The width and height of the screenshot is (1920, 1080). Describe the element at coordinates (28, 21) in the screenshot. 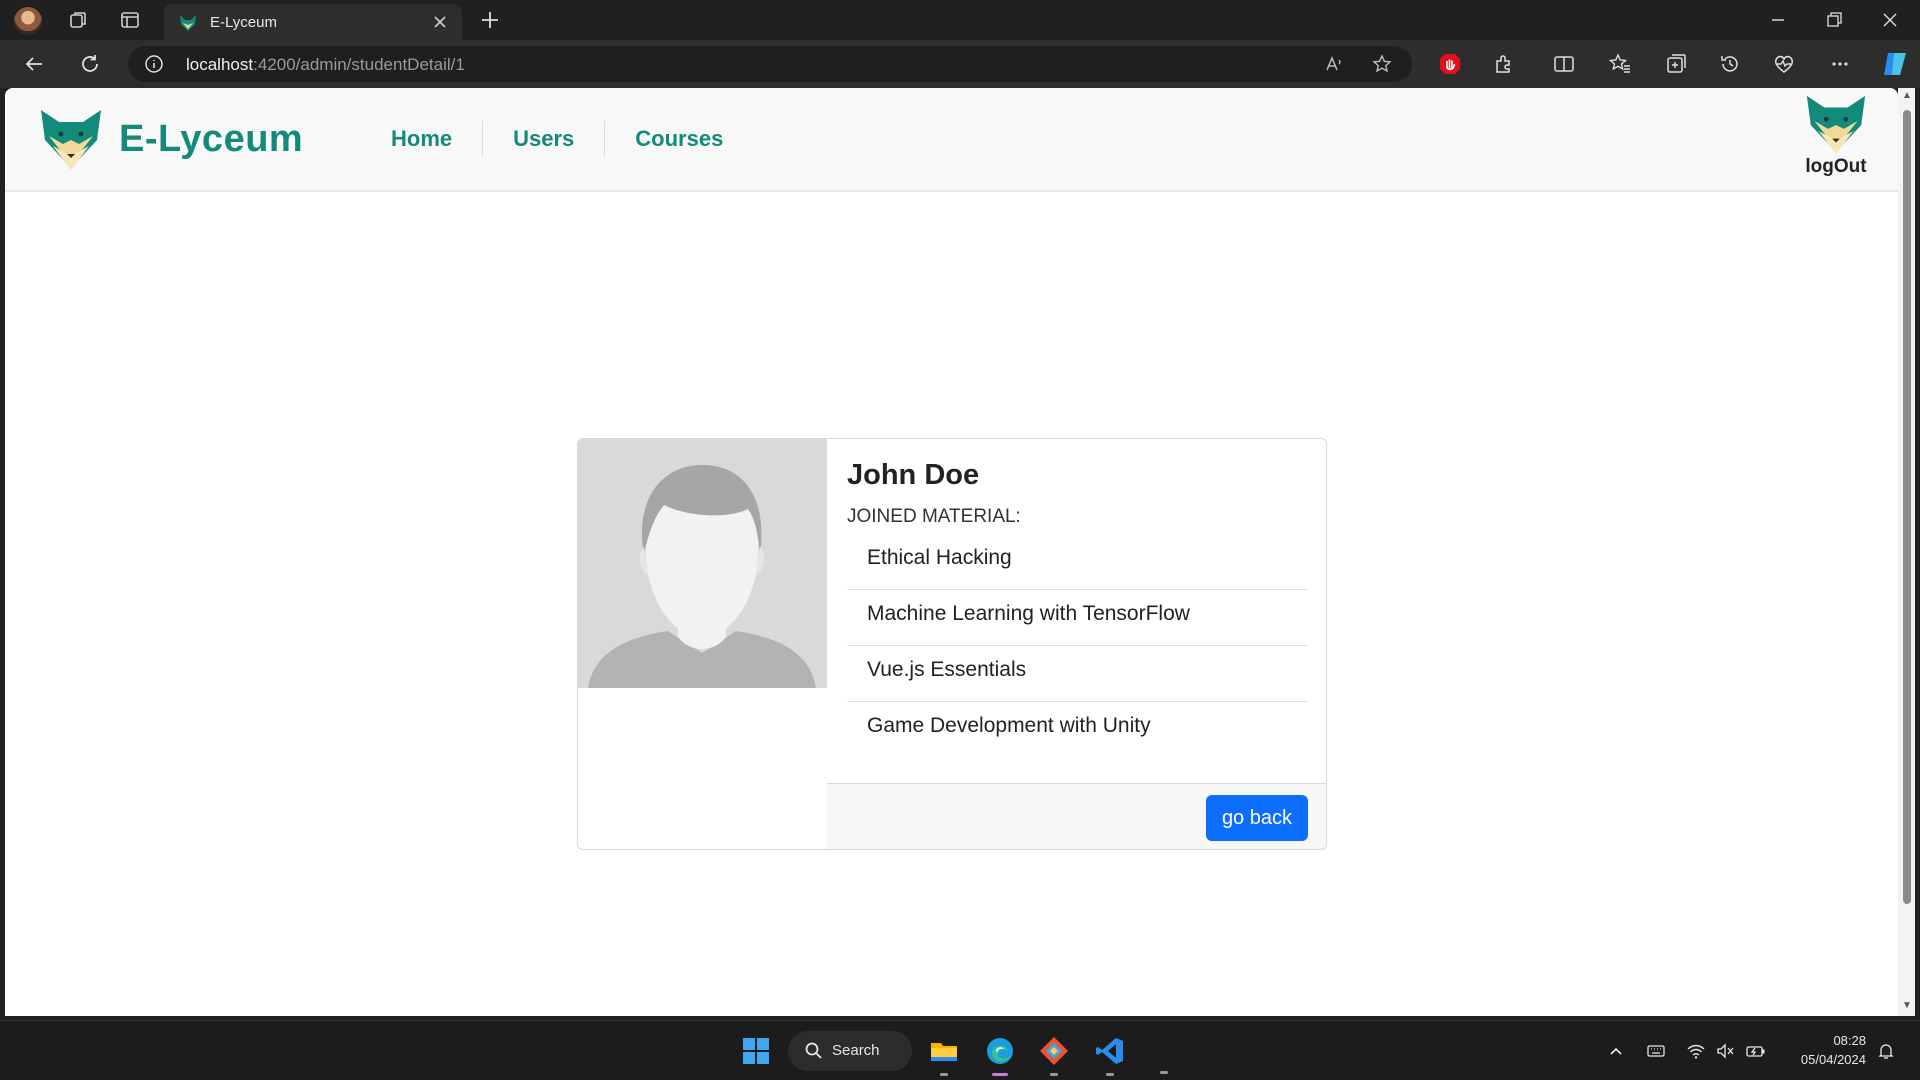

I see `profile-avatar` at that location.